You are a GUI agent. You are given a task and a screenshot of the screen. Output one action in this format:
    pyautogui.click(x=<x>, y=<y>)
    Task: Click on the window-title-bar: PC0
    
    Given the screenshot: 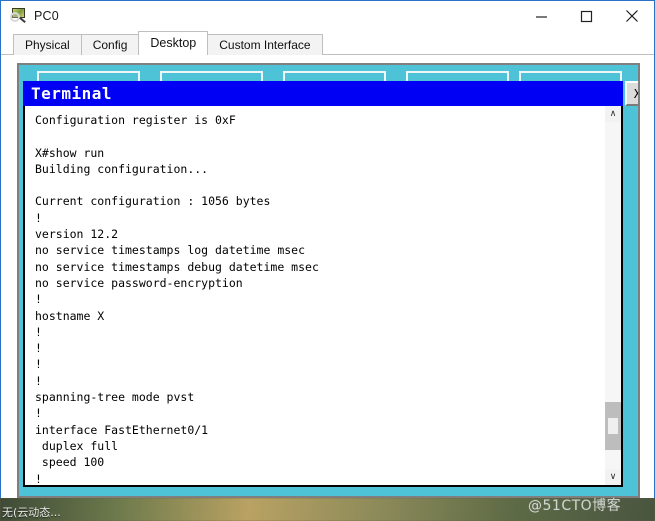 What is the action you would take?
    pyautogui.click(x=327, y=16)
    